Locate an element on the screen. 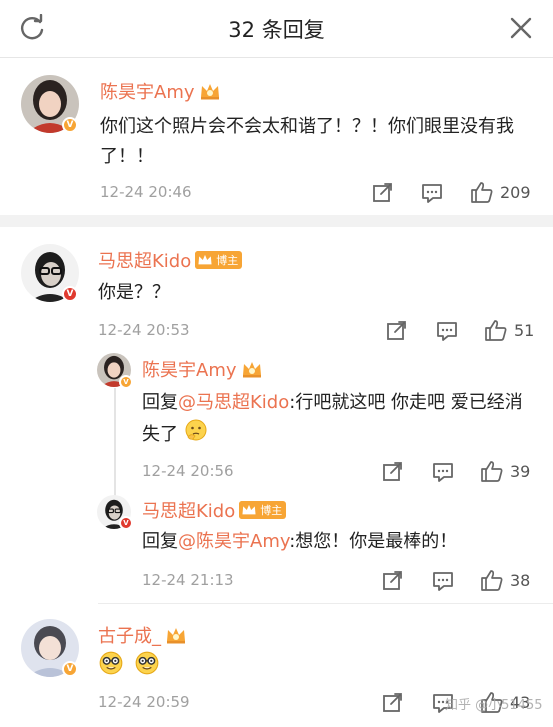 The height and width of the screenshot is (727, 553). thinking-emoji is located at coordinates (196, 435).